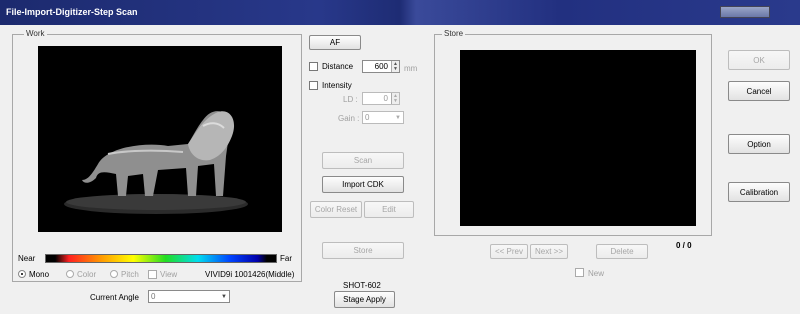  Describe the element at coordinates (381, 98) in the screenshot. I see `ld-stepper: 0 ▲ ▼` at that location.